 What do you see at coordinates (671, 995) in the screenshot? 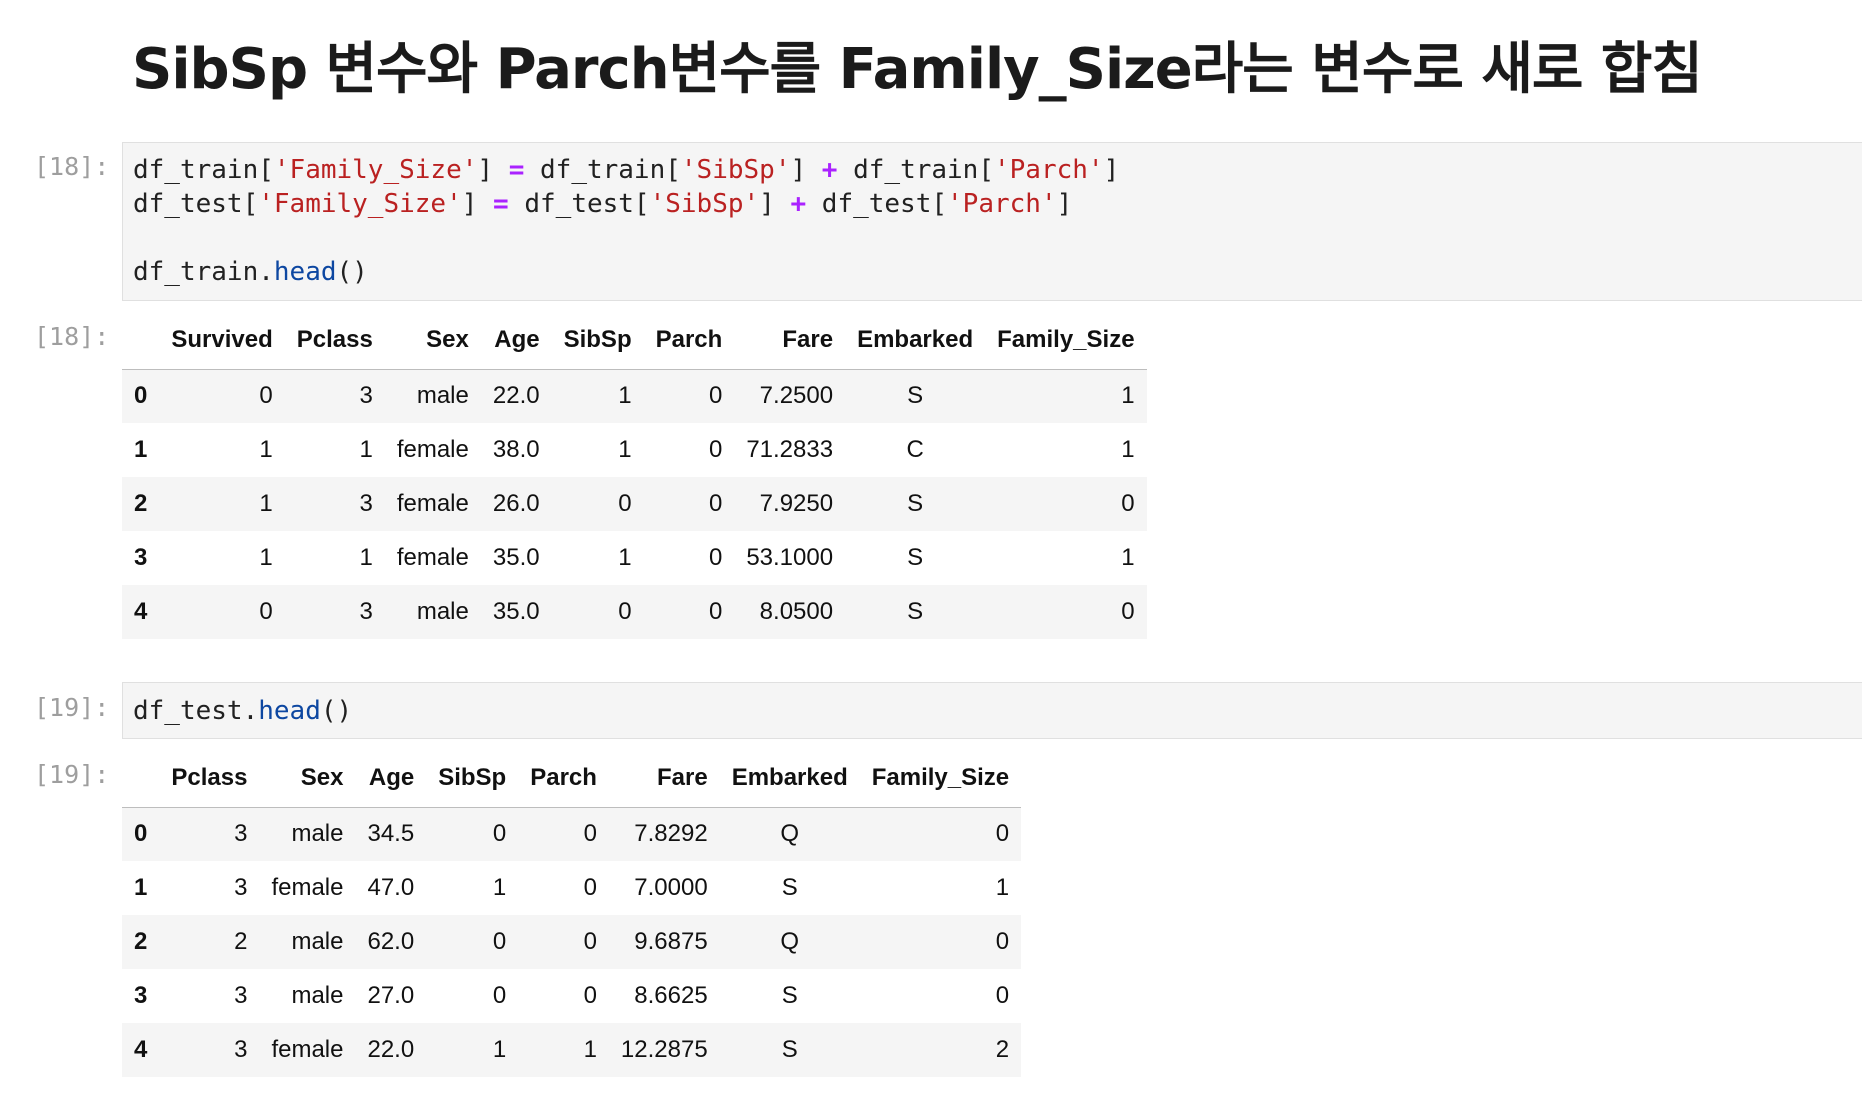
I see `table-cell: 8.6625` at bounding box center [671, 995].